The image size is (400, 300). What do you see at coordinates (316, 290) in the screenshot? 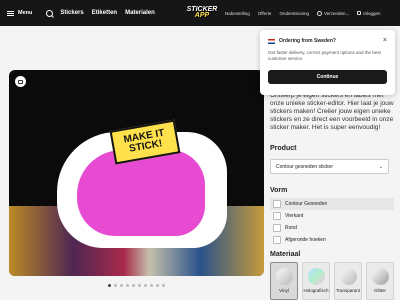
I see `material-option-label: Holografisch` at bounding box center [316, 290].